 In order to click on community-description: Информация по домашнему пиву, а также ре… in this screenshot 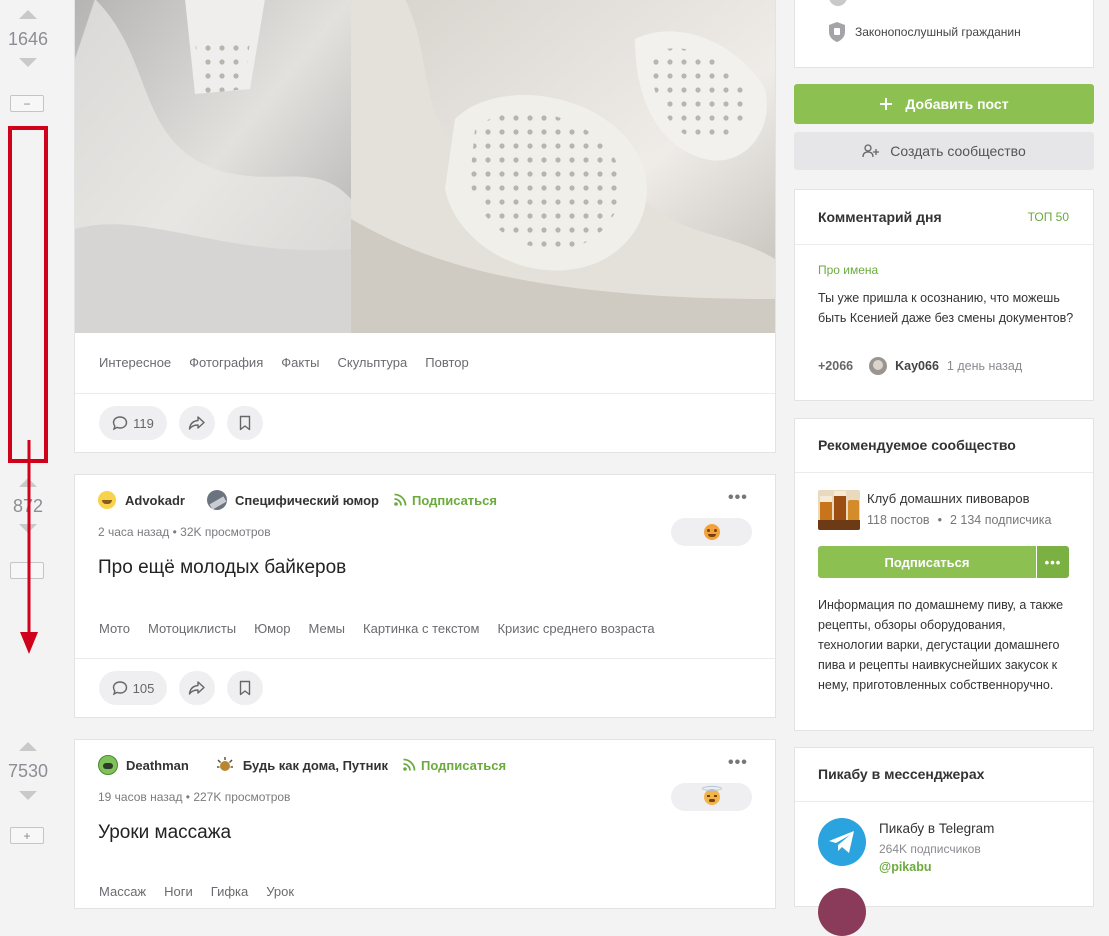, I will do `click(941, 645)`.